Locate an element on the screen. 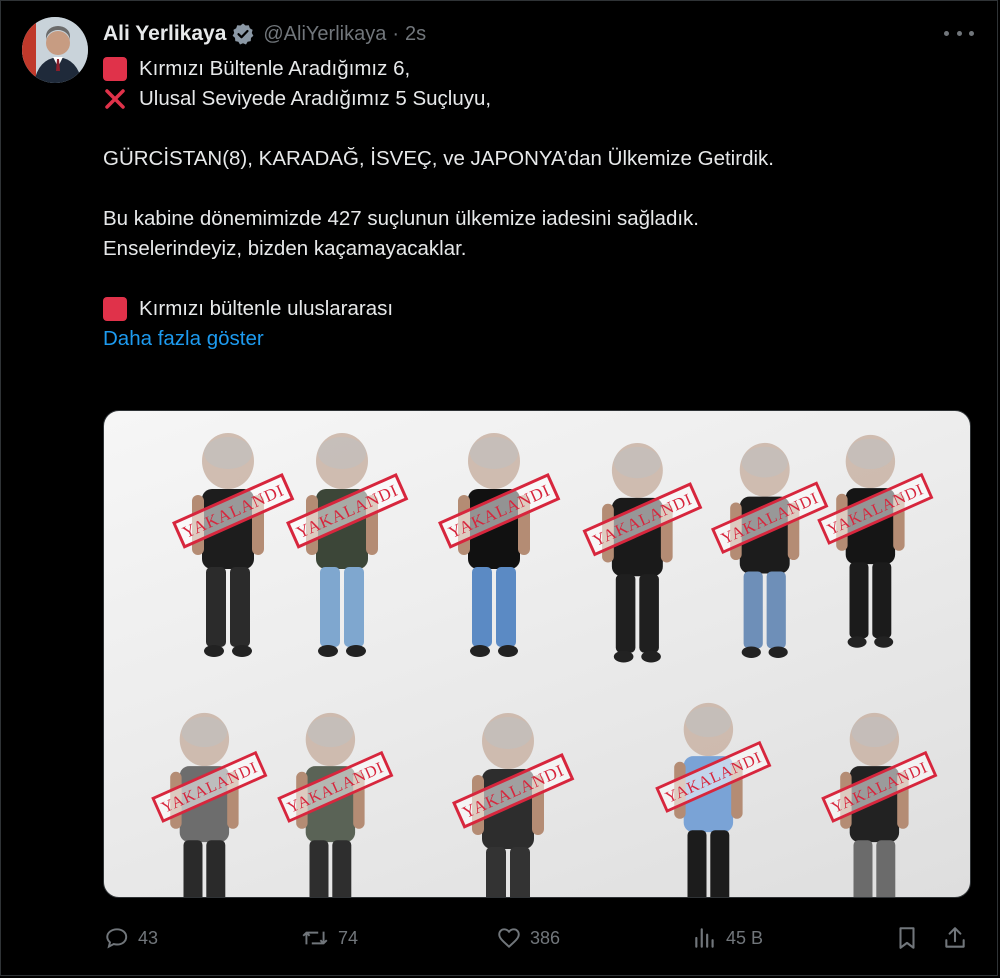  bookmark-button is located at coordinates (911, 938).